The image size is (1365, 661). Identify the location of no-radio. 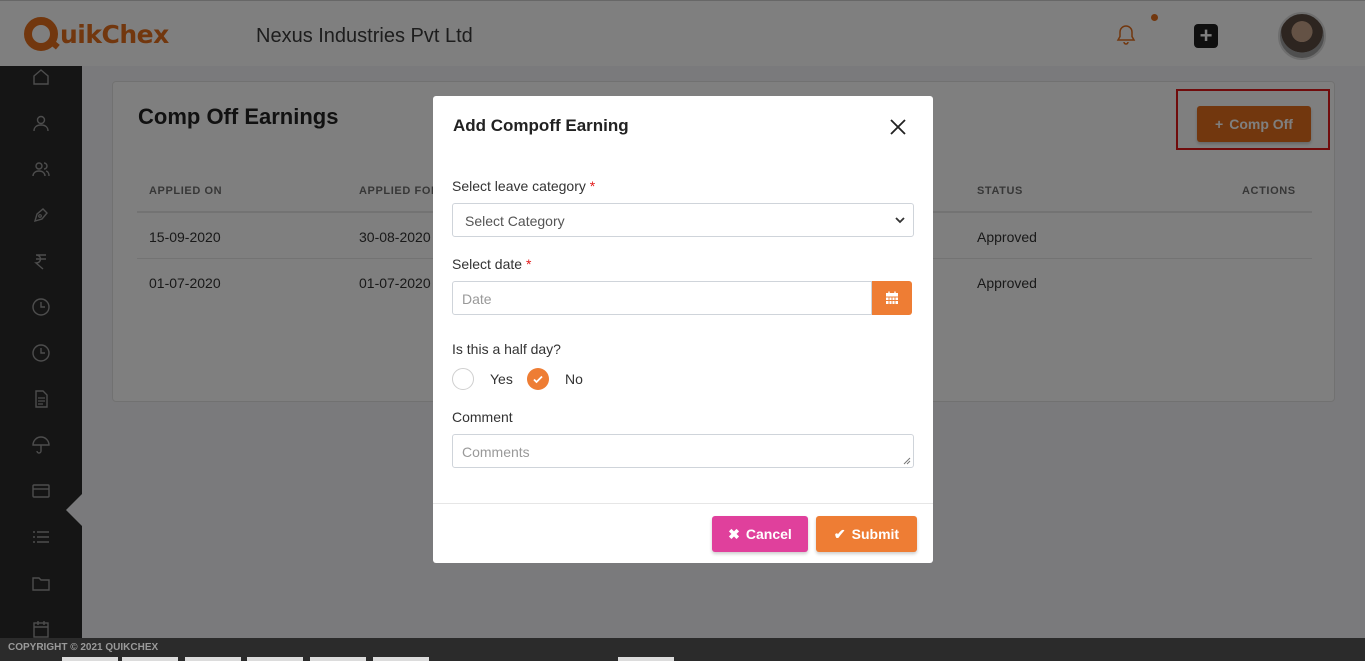
(538, 379).